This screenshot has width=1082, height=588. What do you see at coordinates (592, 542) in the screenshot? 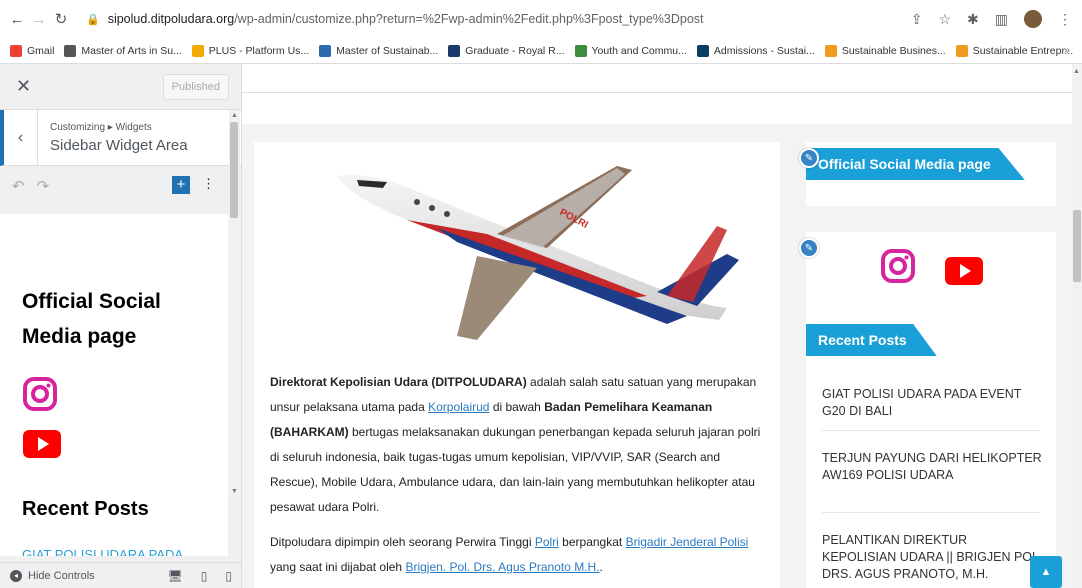
I see `article-text-5: berpangkat` at bounding box center [592, 542].